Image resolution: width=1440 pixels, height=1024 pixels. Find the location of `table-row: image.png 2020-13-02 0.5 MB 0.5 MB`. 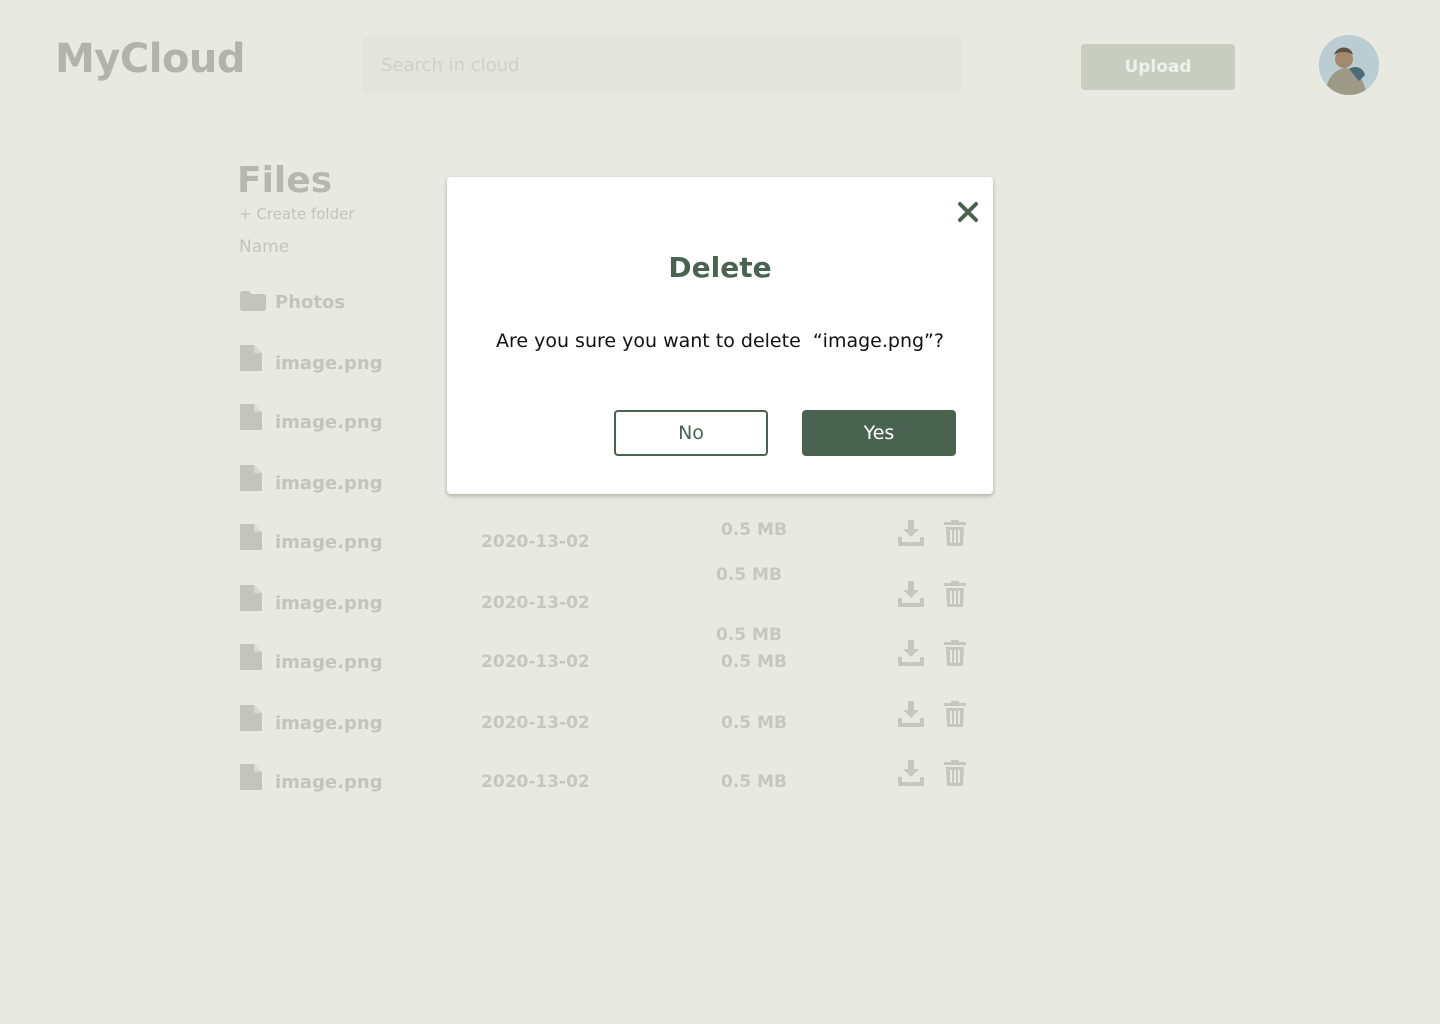

table-row: image.png 2020-13-02 0.5 MB 0.5 MB is located at coordinates (720, 654).